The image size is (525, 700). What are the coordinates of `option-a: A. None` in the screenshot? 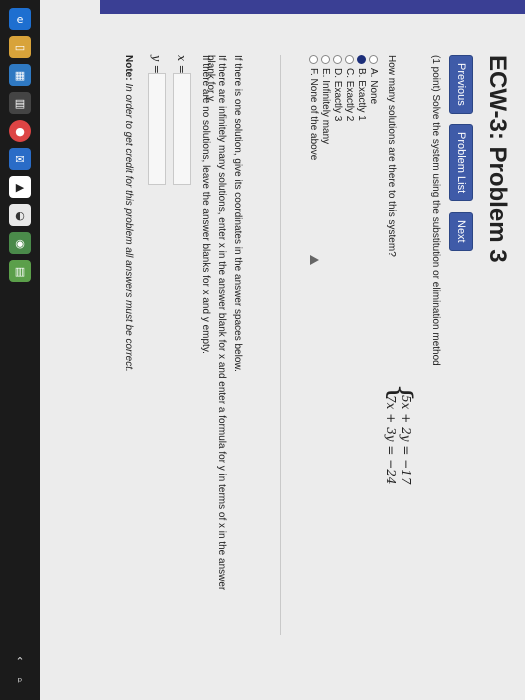 It's located at (373, 79).